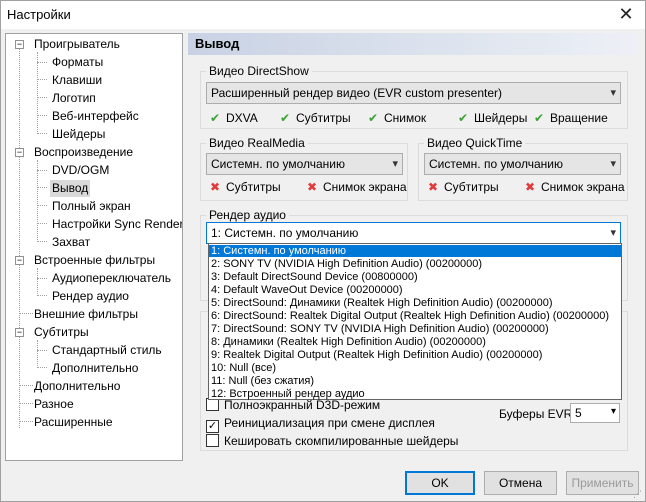 The width and height of the screenshot is (646, 502). Describe the element at coordinates (116, 224) in the screenshot. I see `tree-item-sync-render: Настройки Sync Render` at that location.